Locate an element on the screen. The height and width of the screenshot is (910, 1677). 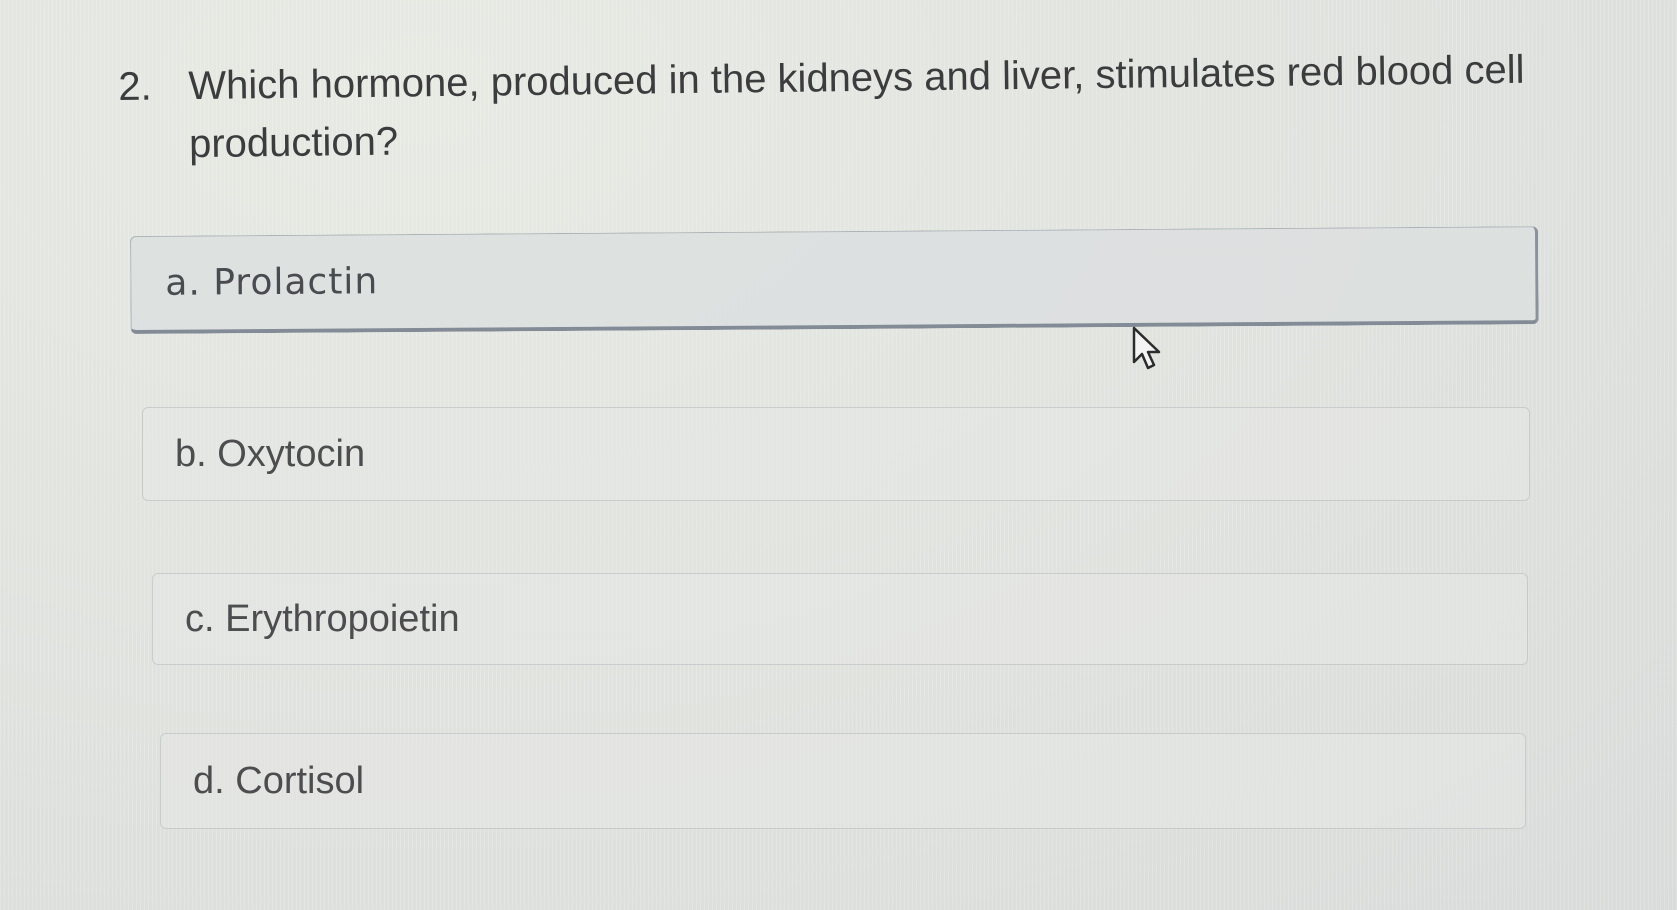
answer-option-c: c. Erythropoietin is located at coordinates (840, 619).